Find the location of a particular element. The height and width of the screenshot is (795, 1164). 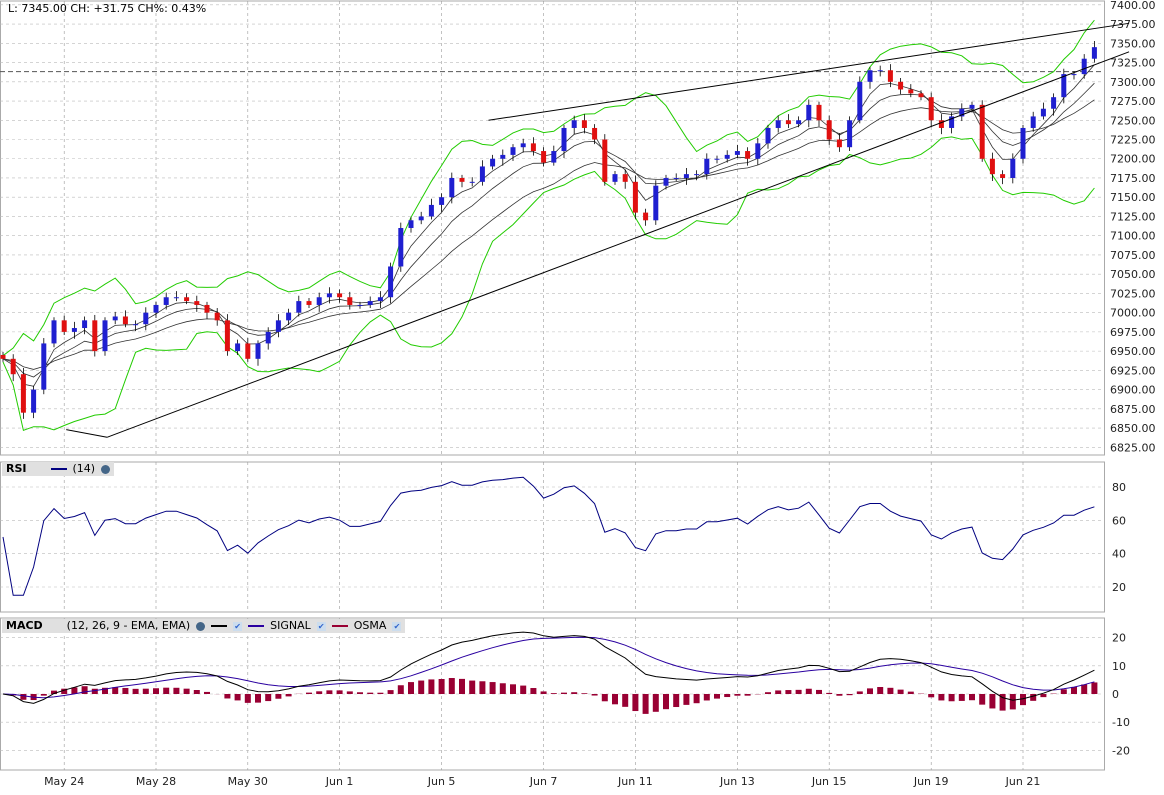

price-tick-label: 7300.00 is located at coordinates (1133, 82).